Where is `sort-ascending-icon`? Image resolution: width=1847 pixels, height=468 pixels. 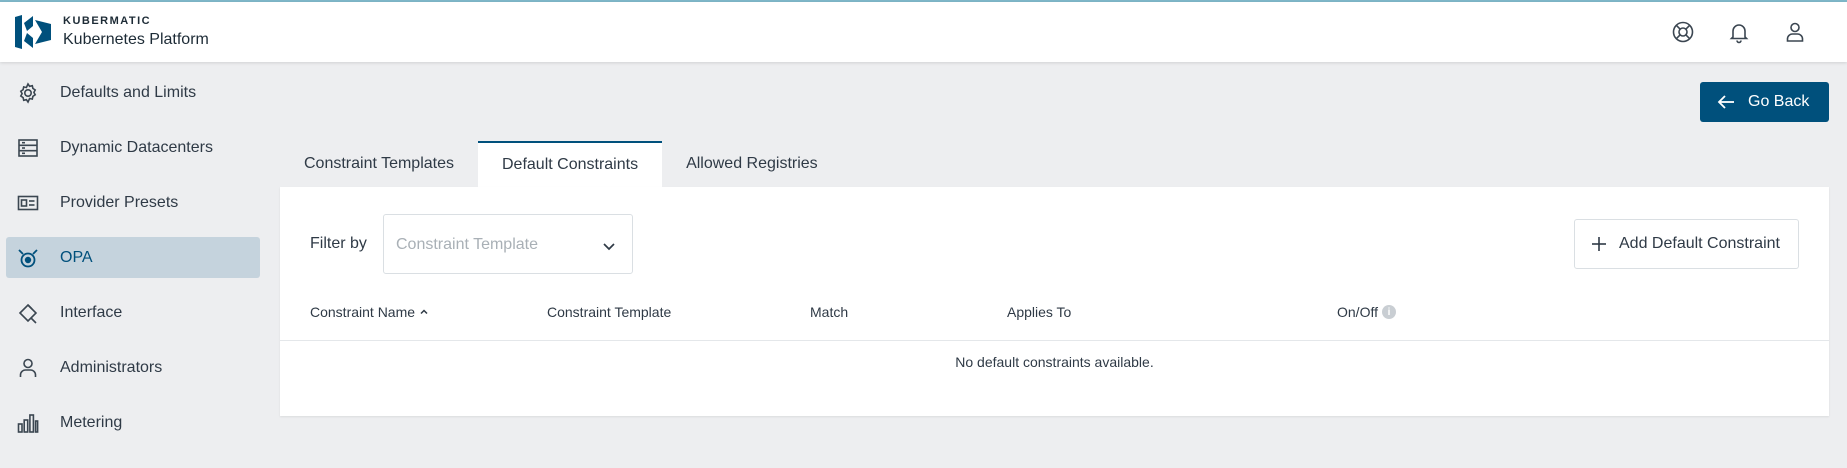
sort-ascending-icon is located at coordinates (424, 312).